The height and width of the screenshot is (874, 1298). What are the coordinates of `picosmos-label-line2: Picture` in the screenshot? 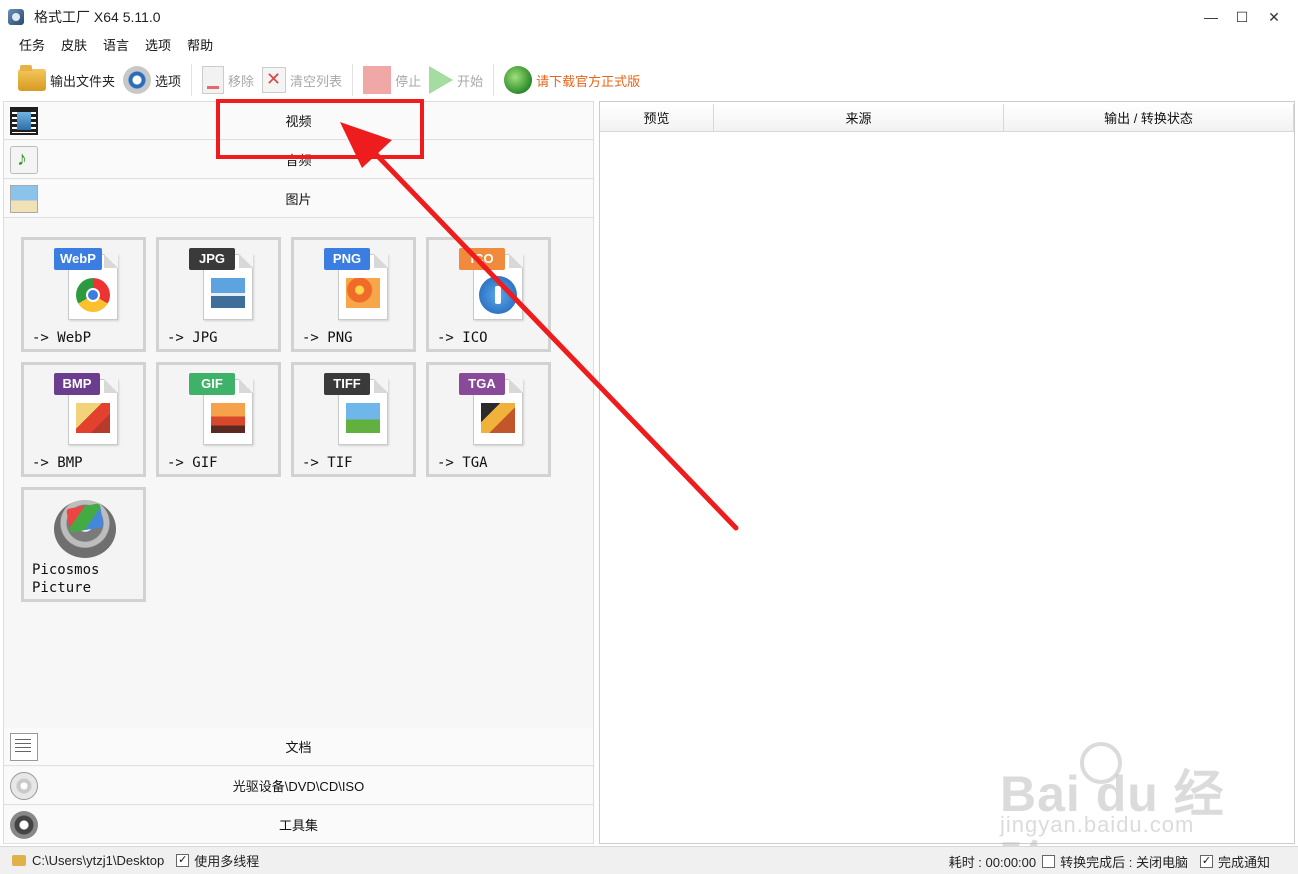 It's located at (62, 588).